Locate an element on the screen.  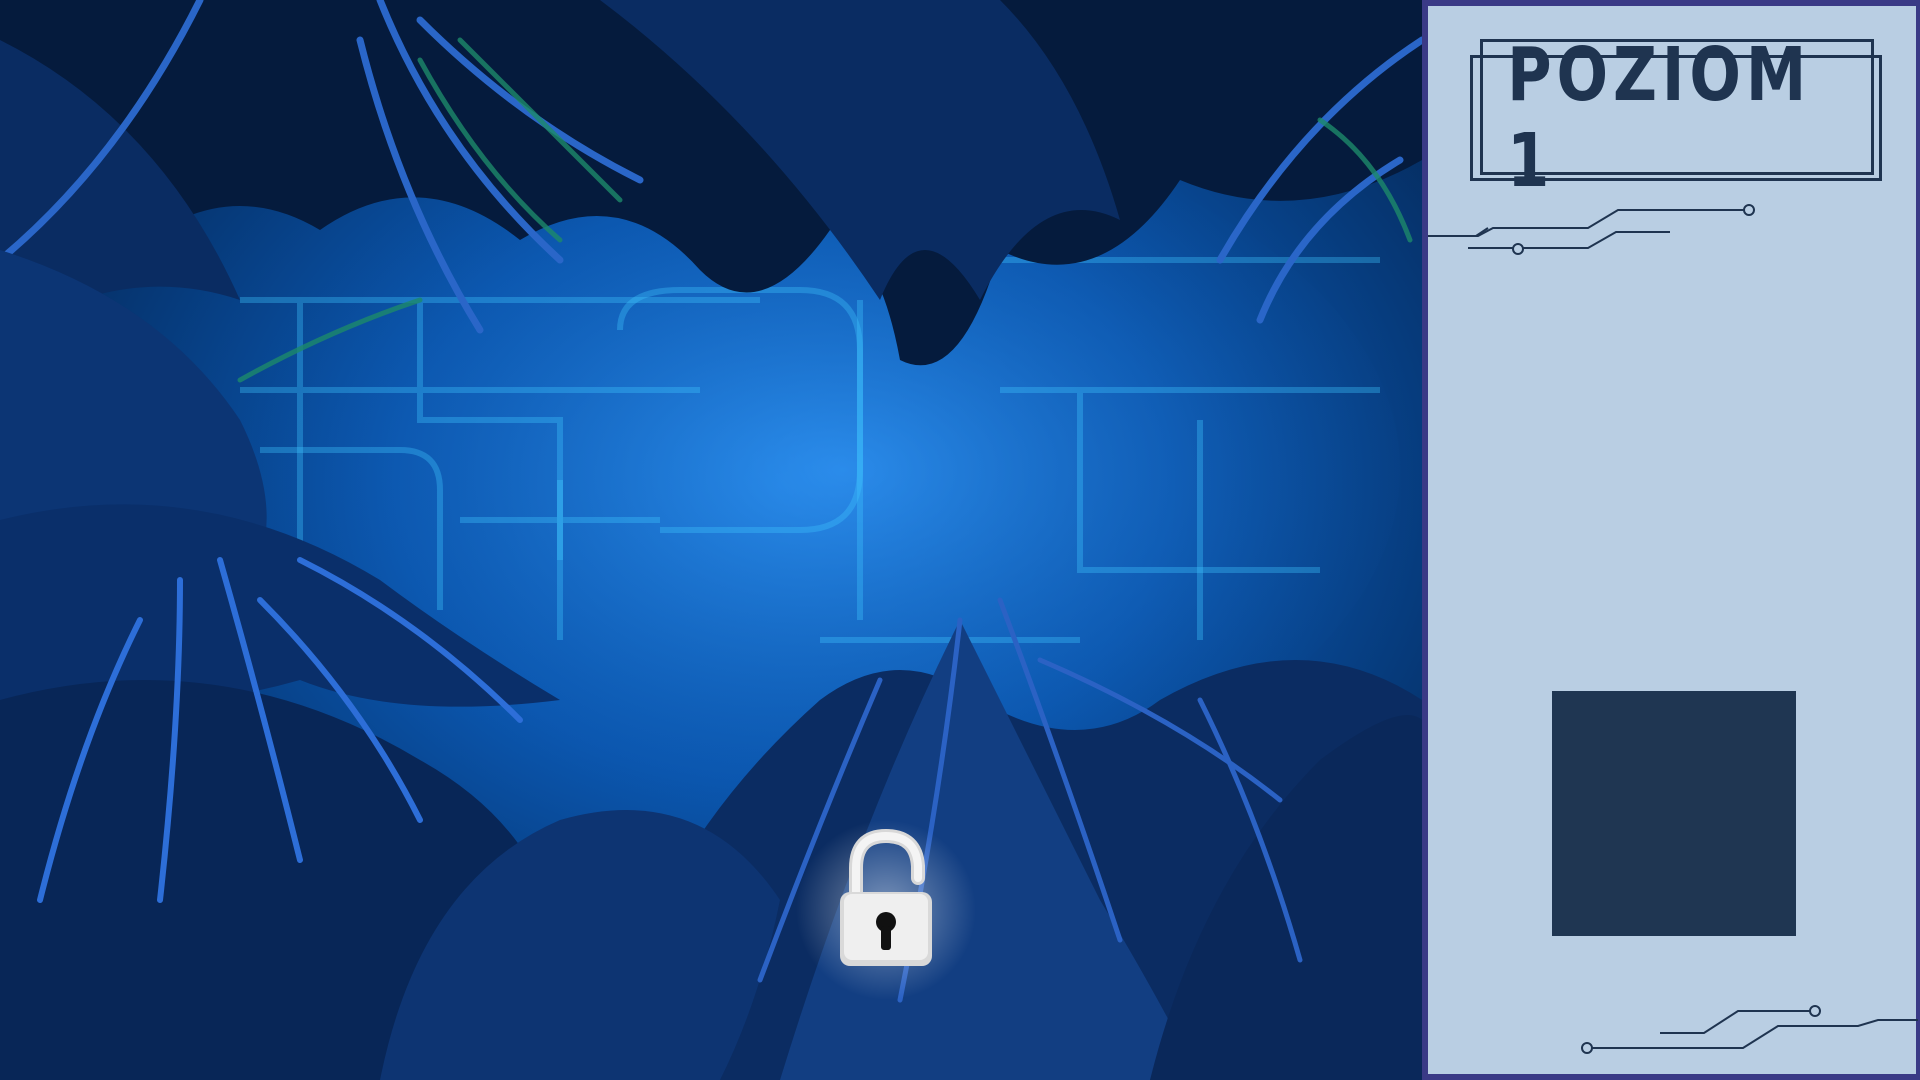
level-title: POZIOM 1 is located at coordinates (1659, 118).